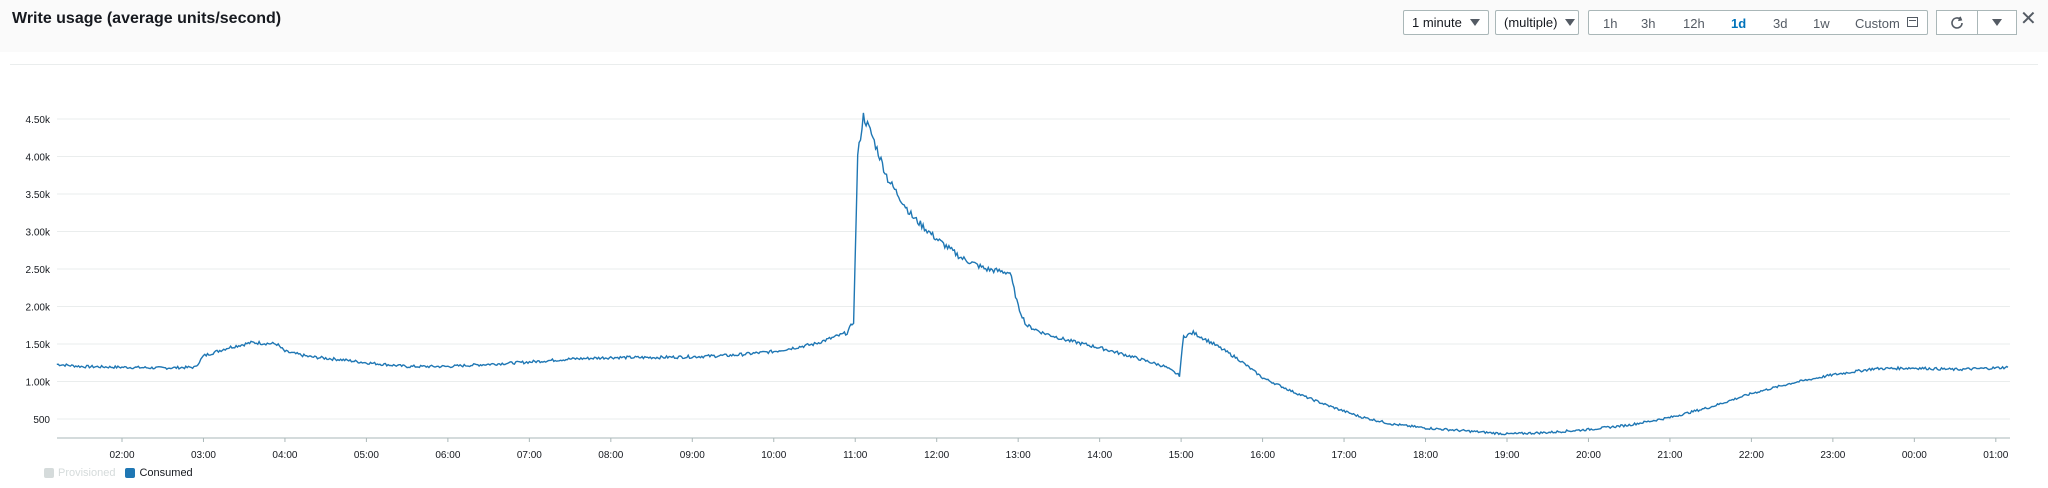 This screenshot has height=488, width=2048. Describe the element at coordinates (121, 455) in the screenshot. I see `x-tick-label: 02:00` at that location.